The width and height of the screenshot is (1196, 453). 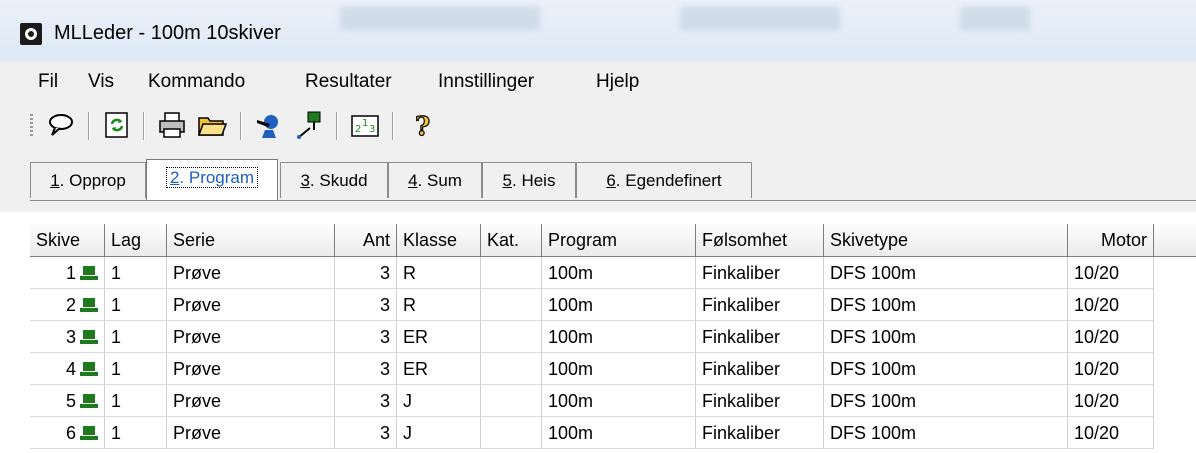 What do you see at coordinates (664, 180) in the screenshot?
I see `tab-egendefinert: 6. Egendefinert` at bounding box center [664, 180].